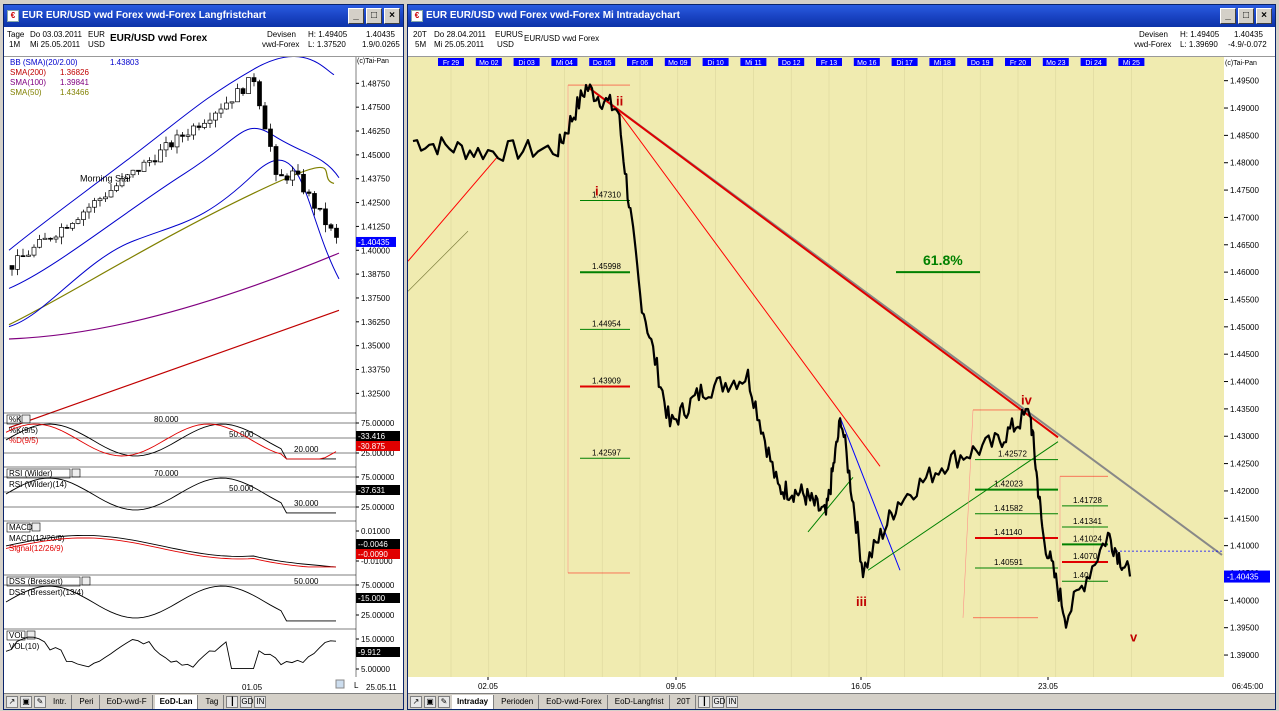  I want to click on tab-intraday: Intraday, so click(473, 701).